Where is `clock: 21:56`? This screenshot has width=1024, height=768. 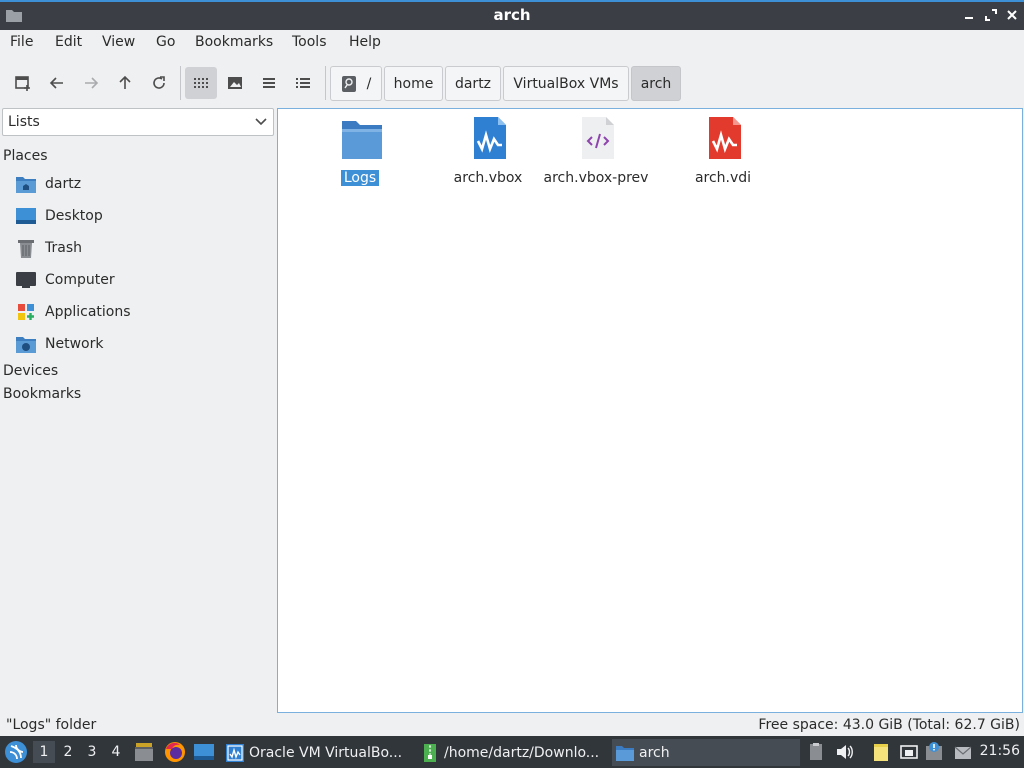
clock: 21:56 is located at coordinates (1000, 751).